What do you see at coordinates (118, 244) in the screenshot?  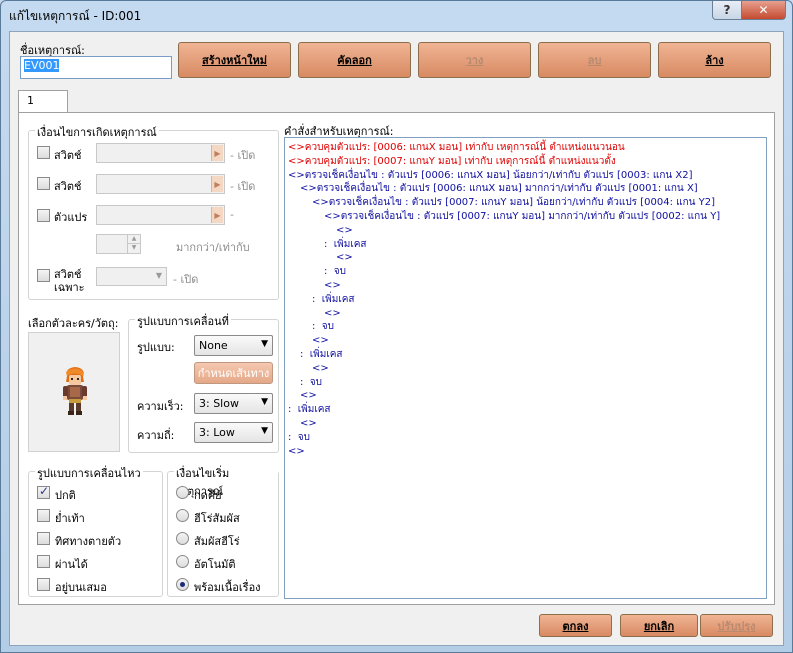 I see `variable-value-spinner: ▲ ▼` at bounding box center [118, 244].